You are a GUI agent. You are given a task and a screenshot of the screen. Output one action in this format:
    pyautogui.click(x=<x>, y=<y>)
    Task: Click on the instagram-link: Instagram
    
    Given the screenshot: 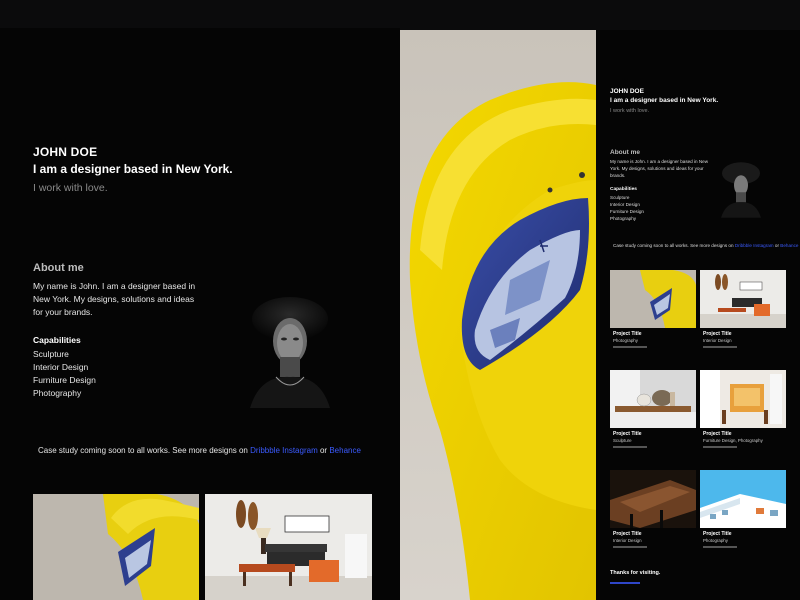 What is the action you would take?
    pyautogui.click(x=300, y=450)
    